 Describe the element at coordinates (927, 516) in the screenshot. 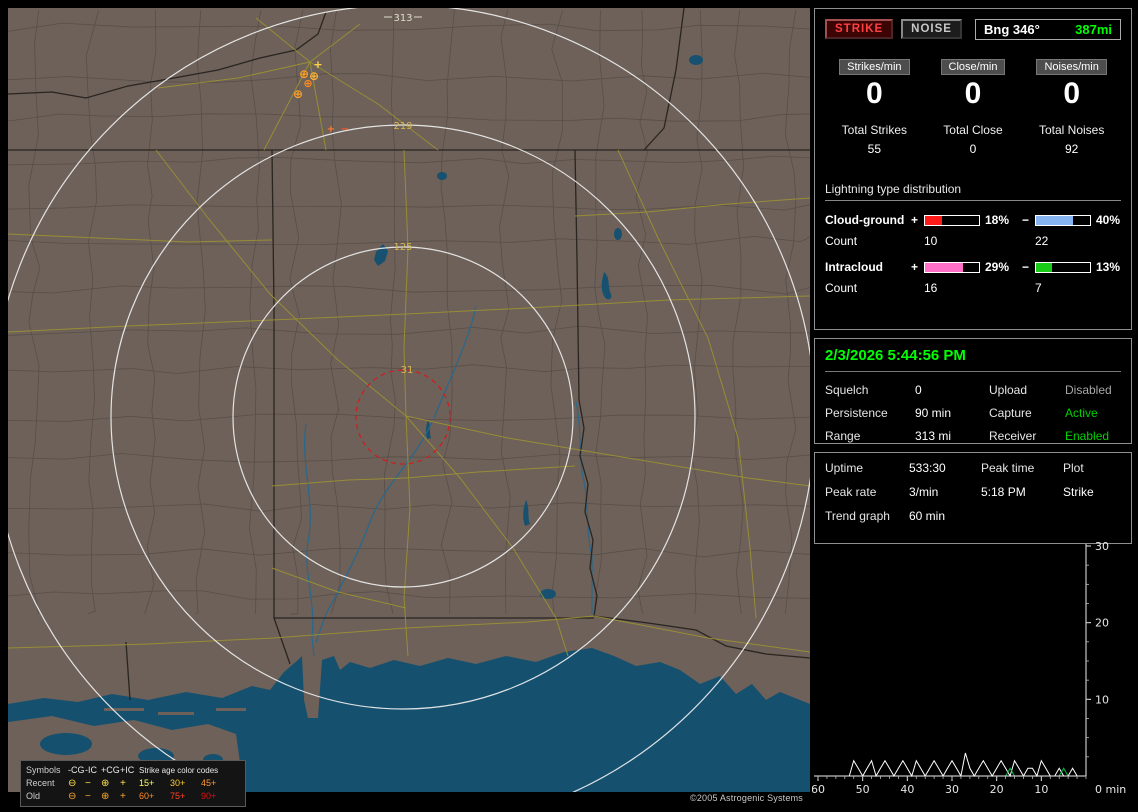

I see `trend-window-value: 60 min` at that location.